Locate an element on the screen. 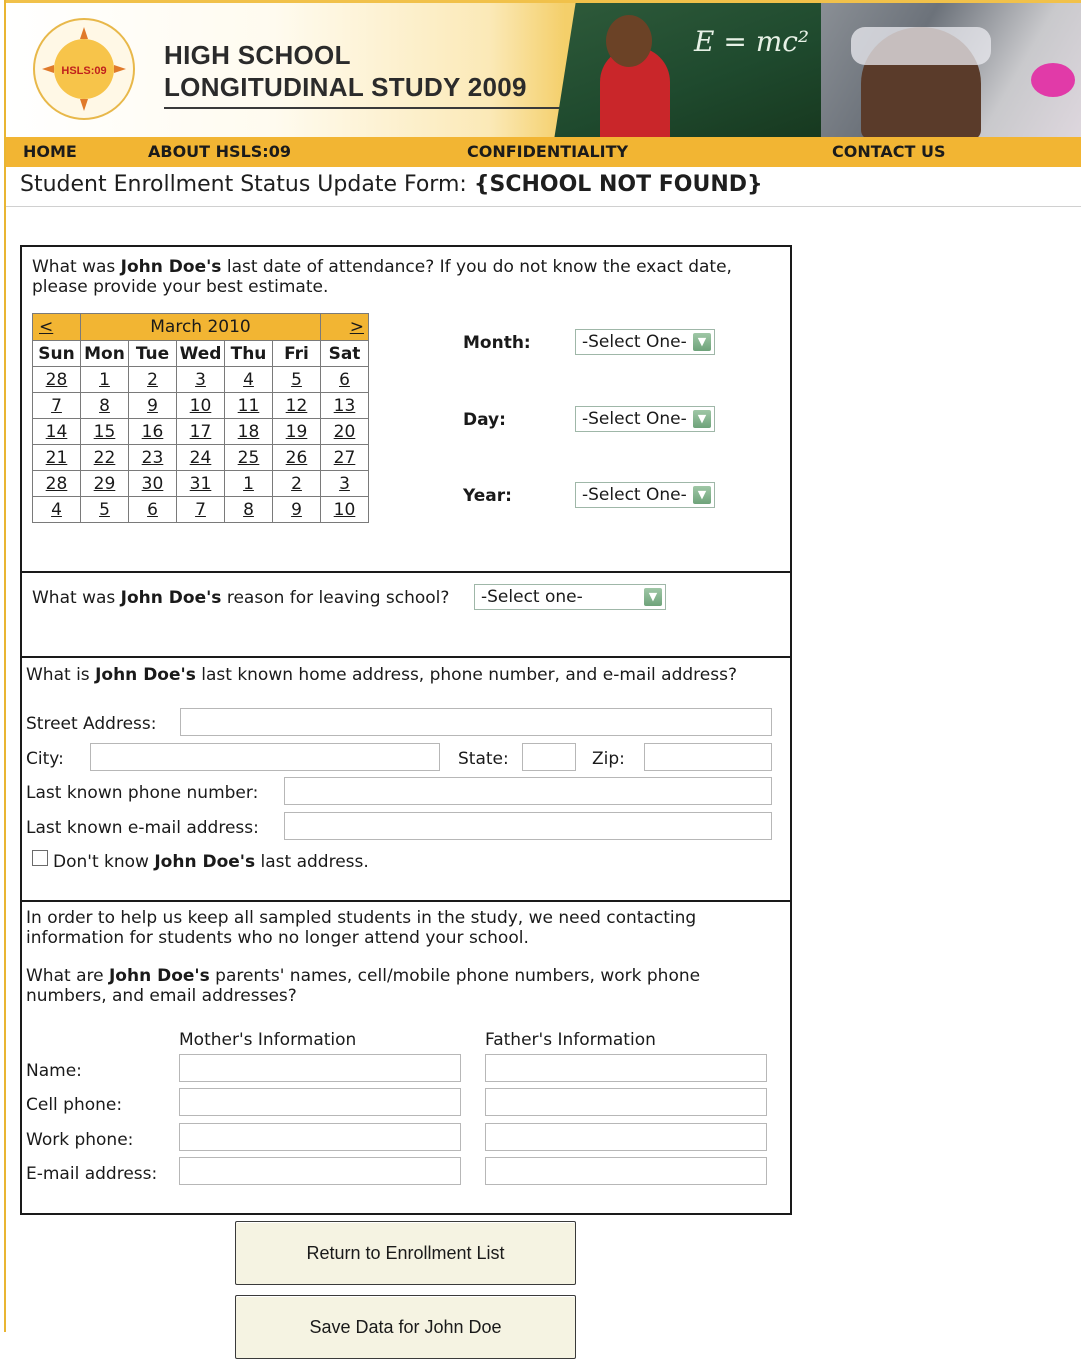 The height and width of the screenshot is (1359, 1081). state-input is located at coordinates (549, 757).